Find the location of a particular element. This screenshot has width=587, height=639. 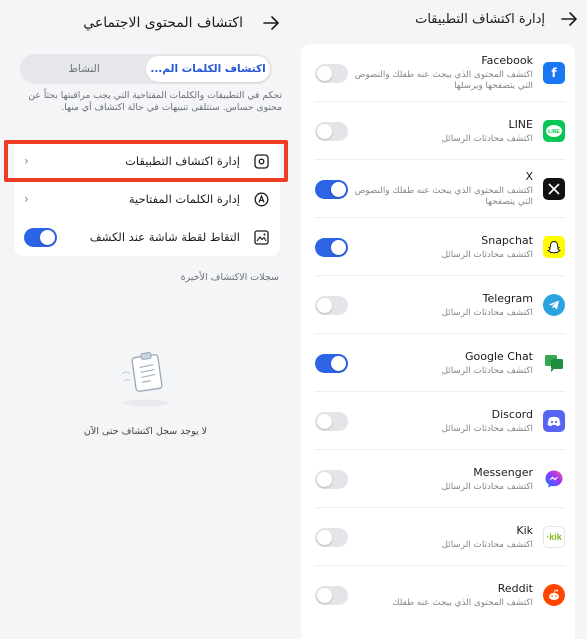

page-title: إدارة اكتشاف التطبيقات is located at coordinates (480, 19).